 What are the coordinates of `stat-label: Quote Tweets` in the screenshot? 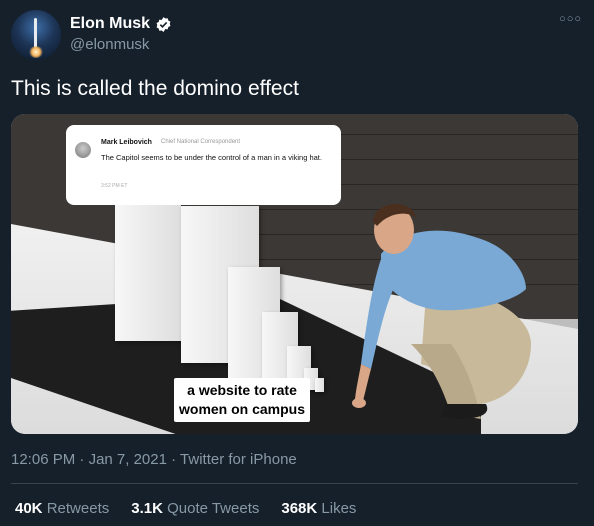 It's located at (213, 508).